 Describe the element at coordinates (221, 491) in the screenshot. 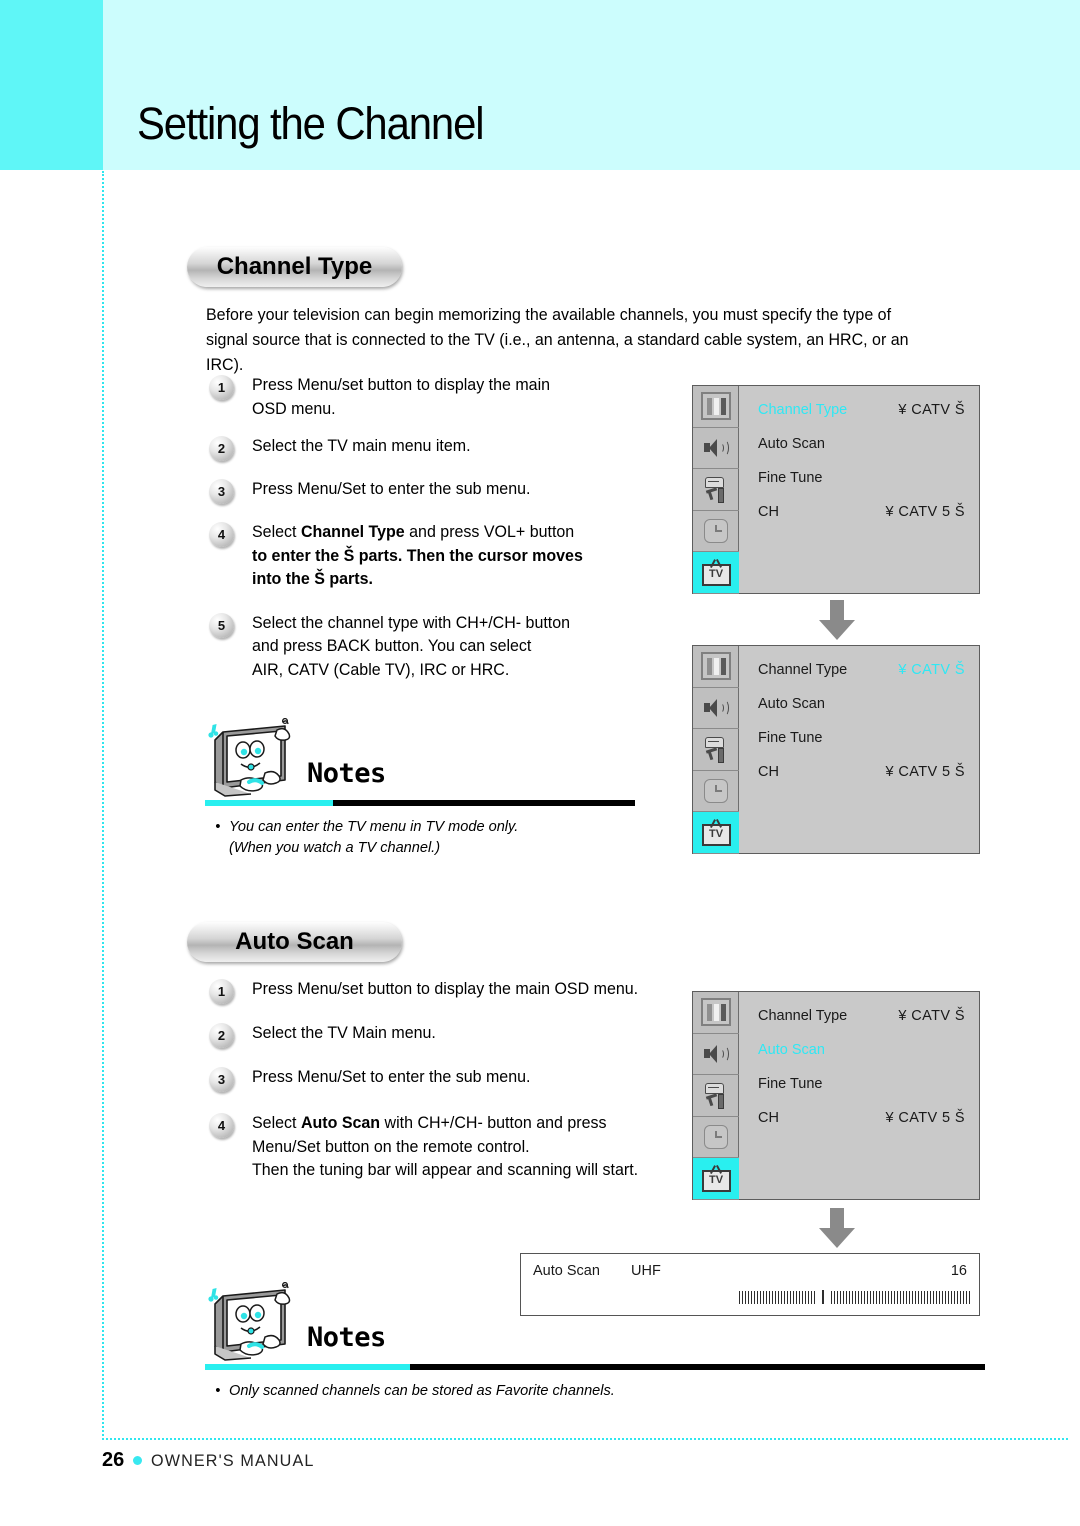

I see `step-number-badge: 3` at that location.